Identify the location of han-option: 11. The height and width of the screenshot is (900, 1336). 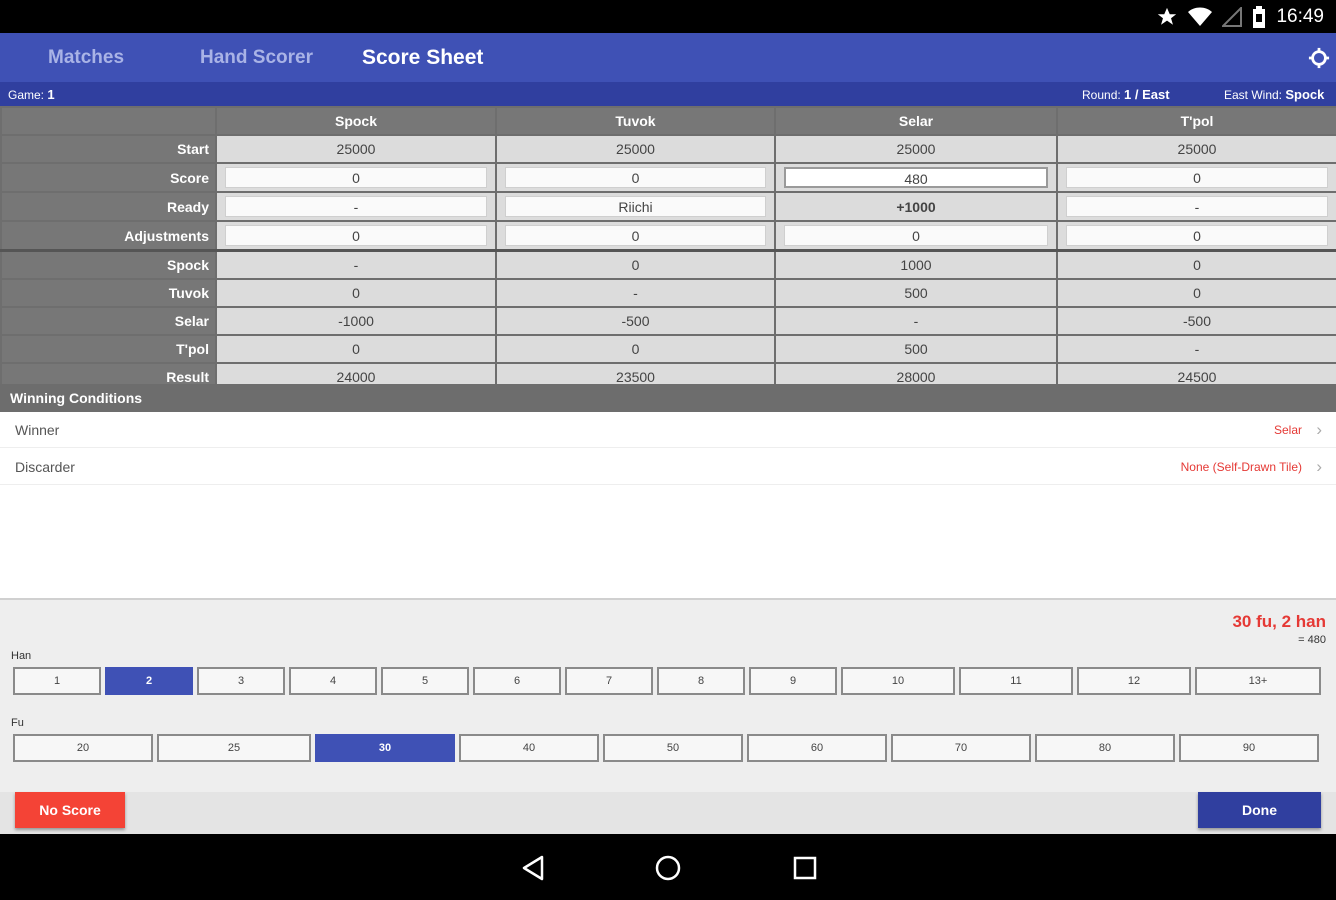
(1016, 681).